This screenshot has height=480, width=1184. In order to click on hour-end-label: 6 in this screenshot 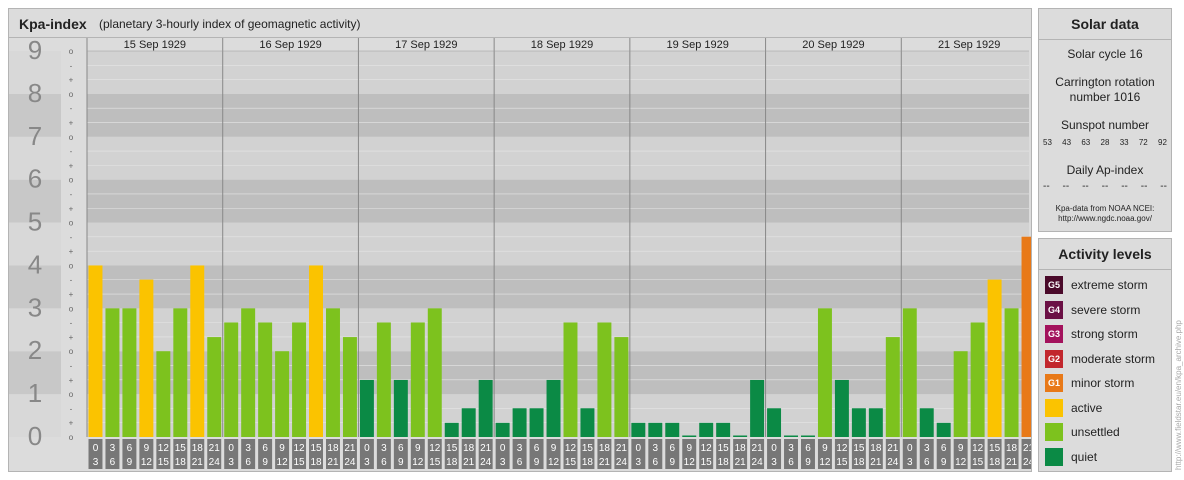, I will do `click(113, 462)`.